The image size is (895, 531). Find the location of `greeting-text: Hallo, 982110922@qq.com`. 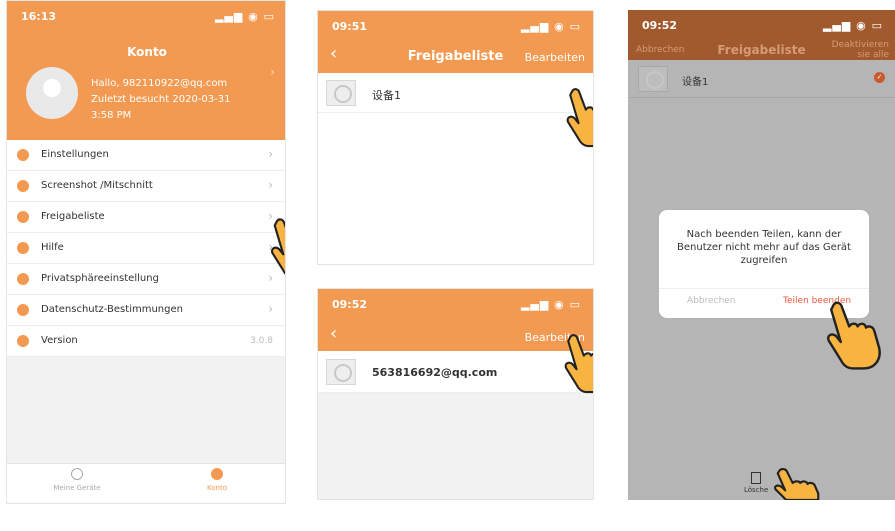

greeting-text: Hallo, 982110922@qq.com is located at coordinates (159, 83).